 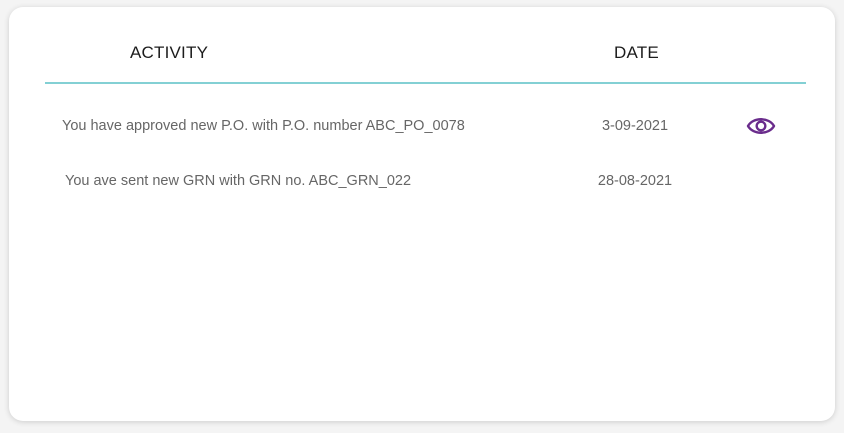 What do you see at coordinates (636, 52) in the screenshot?
I see `column-header-date: DATE` at bounding box center [636, 52].